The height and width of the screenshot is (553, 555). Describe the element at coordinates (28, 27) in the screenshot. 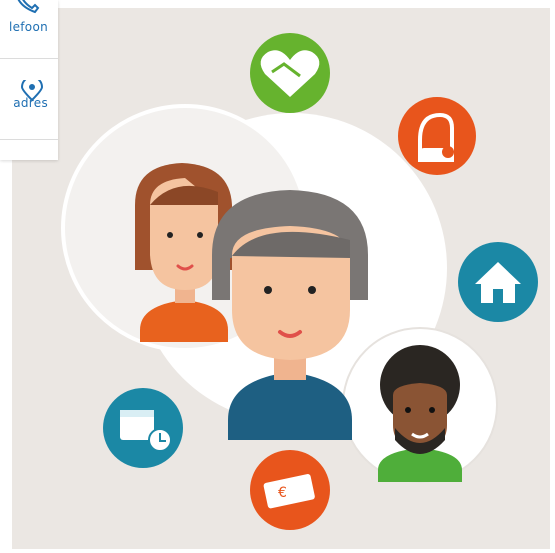

I see `phone-label: lefoon` at that location.